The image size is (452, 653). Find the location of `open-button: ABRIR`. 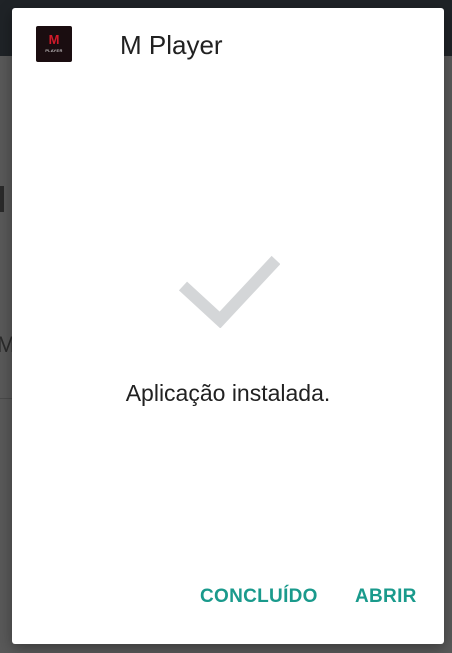

open-button: ABRIR is located at coordinates (386, 597).